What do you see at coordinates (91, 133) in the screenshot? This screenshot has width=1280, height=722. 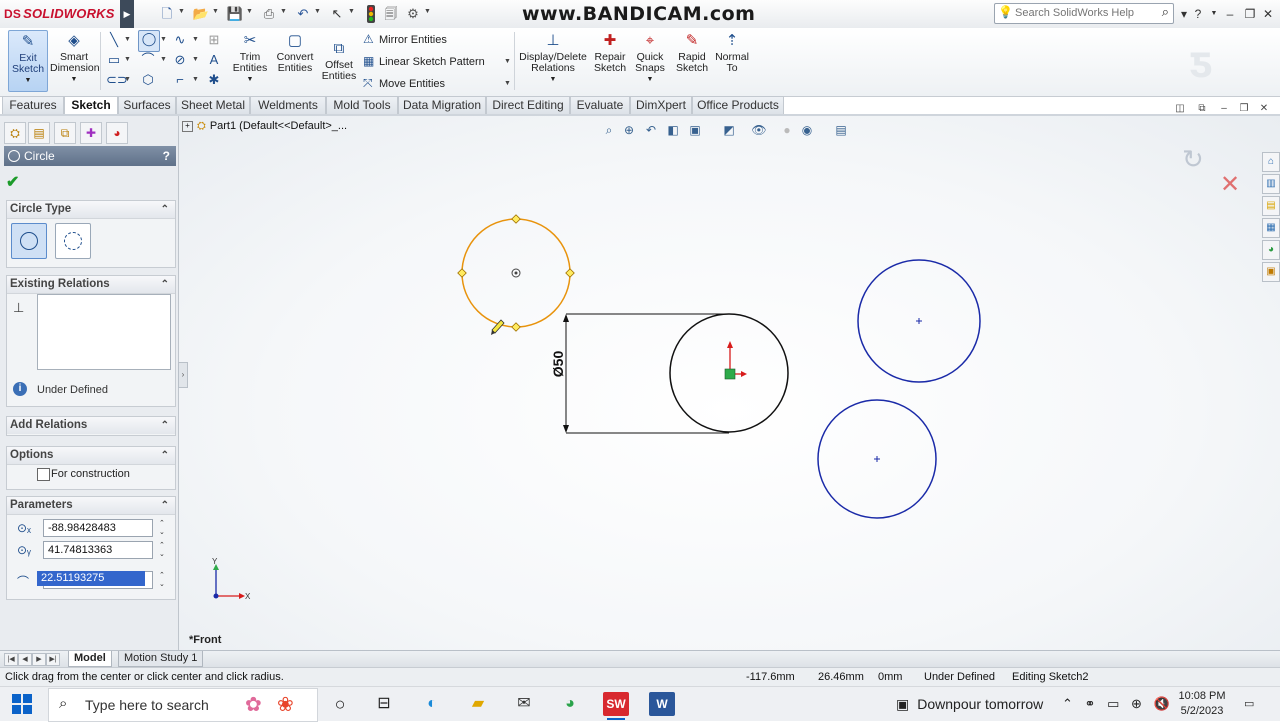 I see `dimxpertmanager-tab-icon: ✚` at bounding box center [91, 133].